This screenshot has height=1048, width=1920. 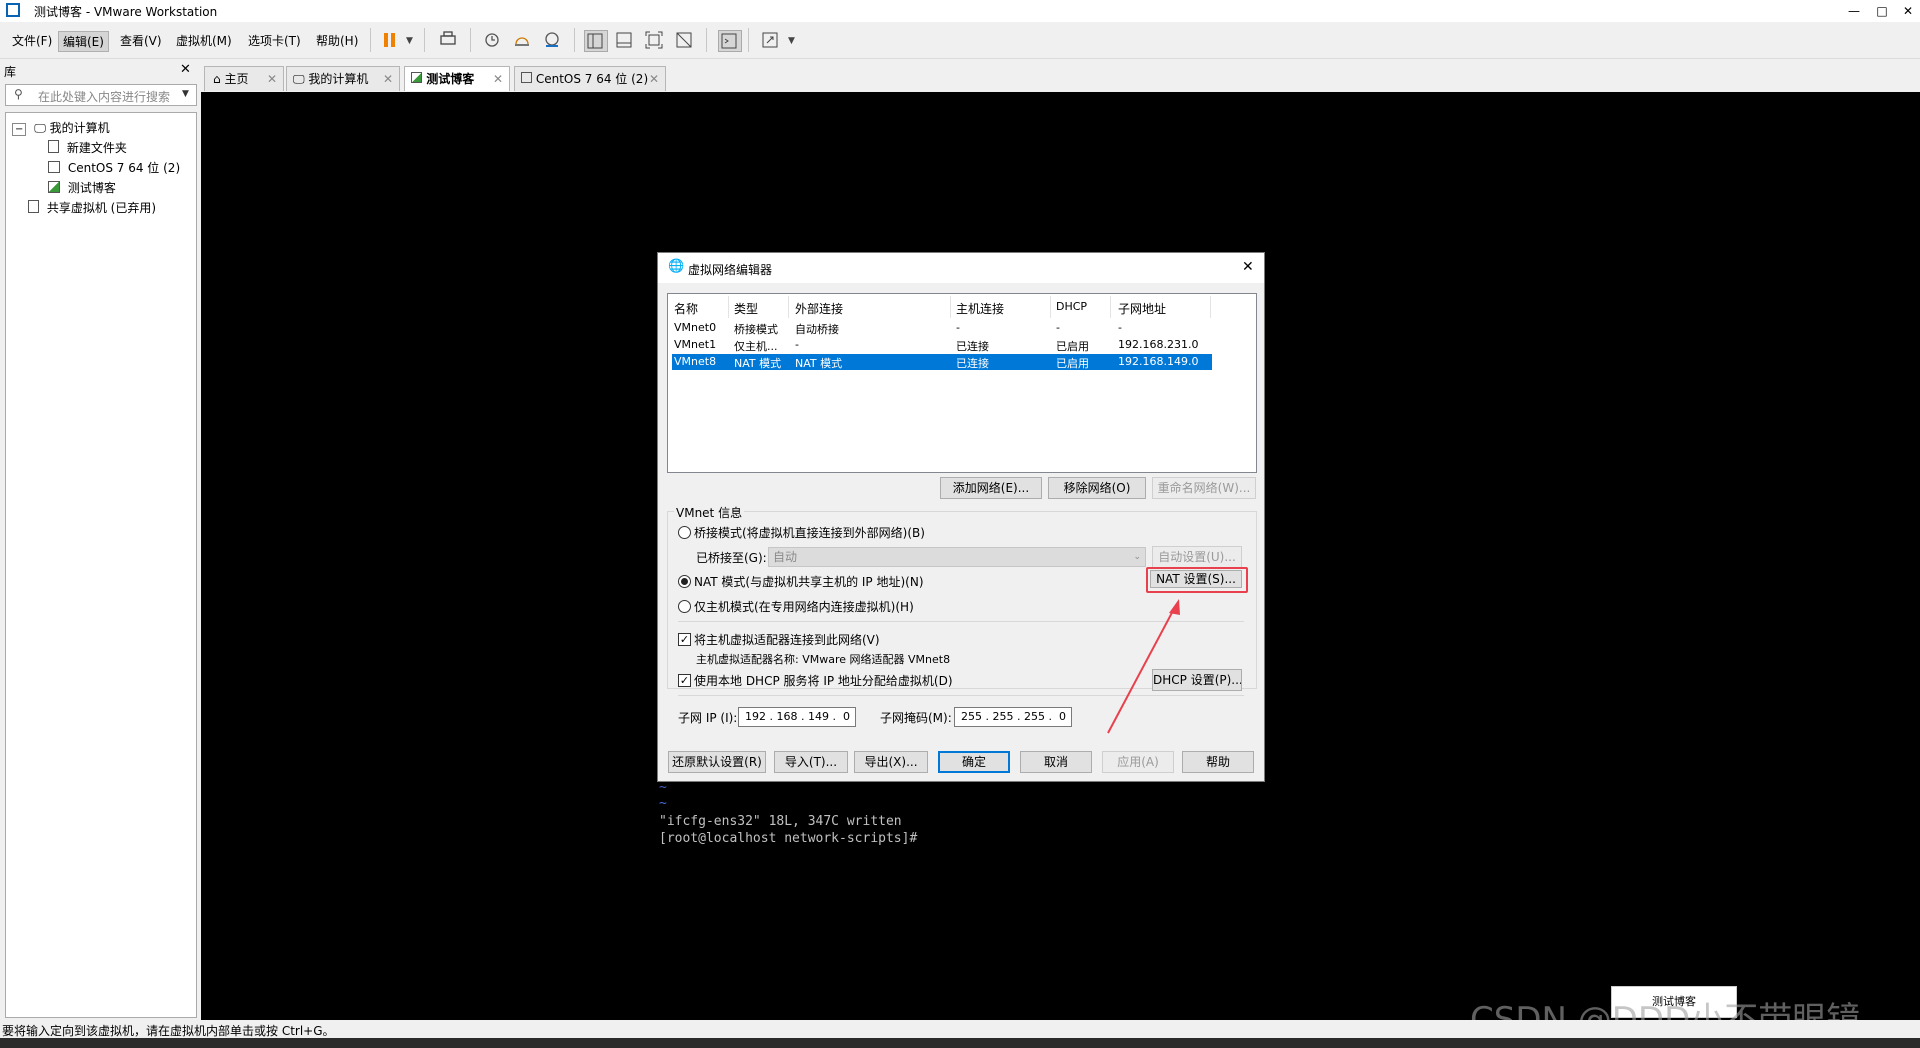 What do you see at coordinates (1138, 762) in the screenshot?
I see `apply-button: 应用(A)` at bounding box center [1138, 762].